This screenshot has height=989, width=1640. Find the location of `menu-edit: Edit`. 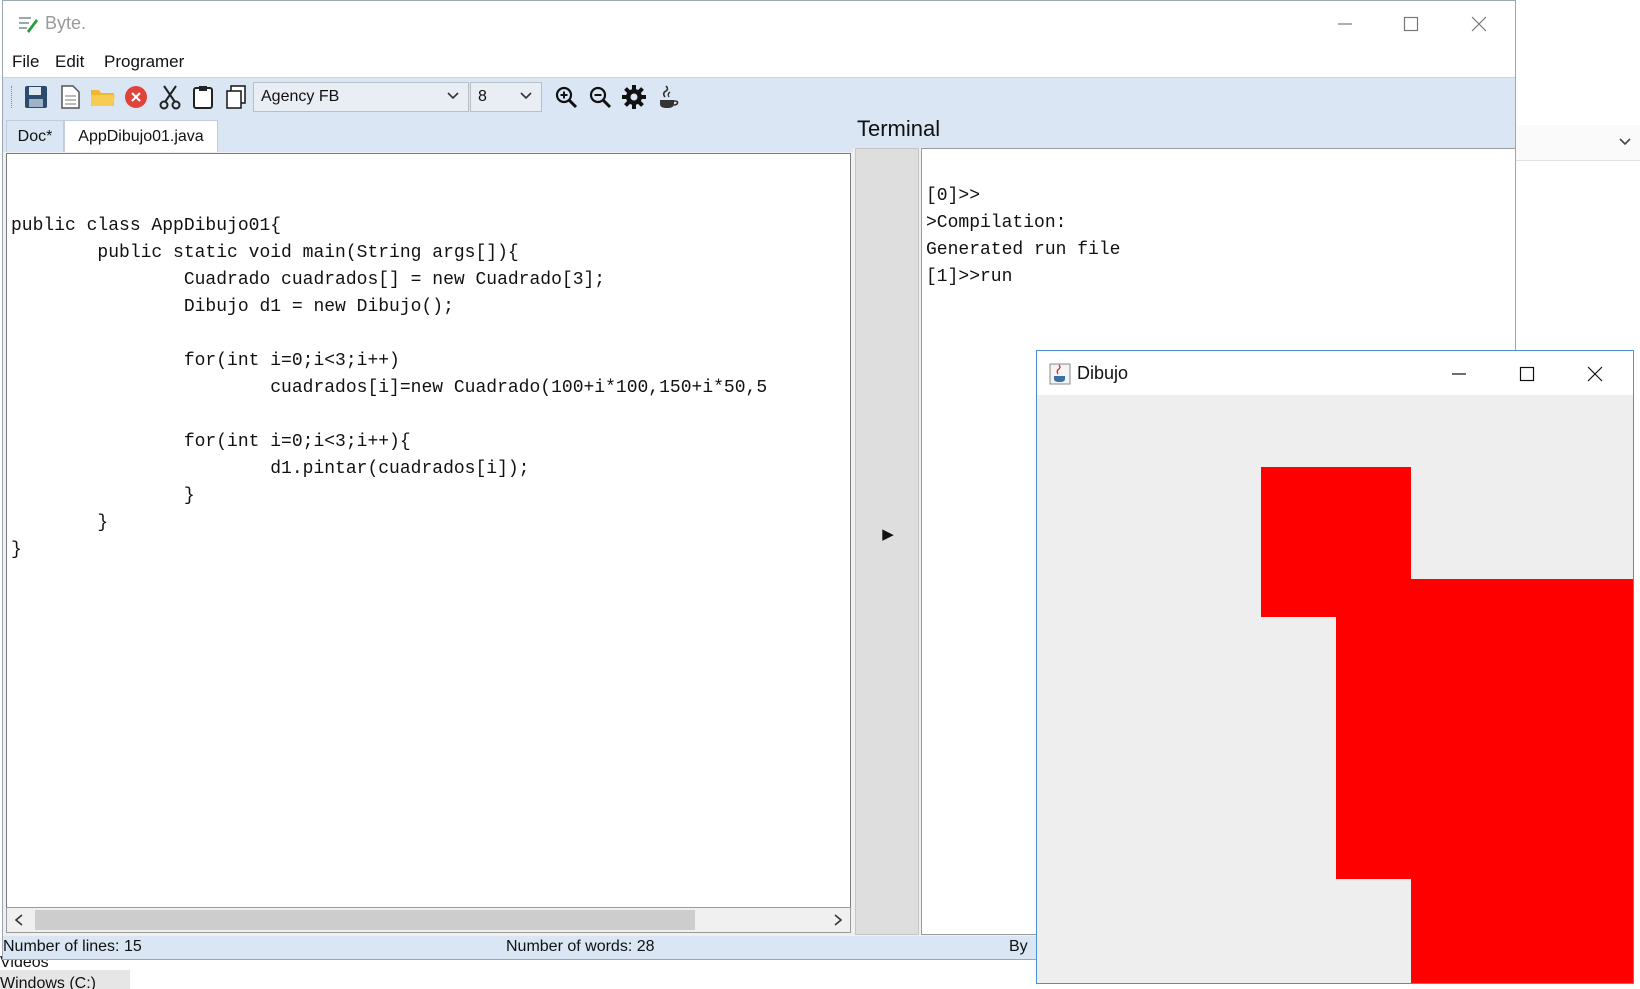

menu-edit: Edit is located at coordinates (69, 62).